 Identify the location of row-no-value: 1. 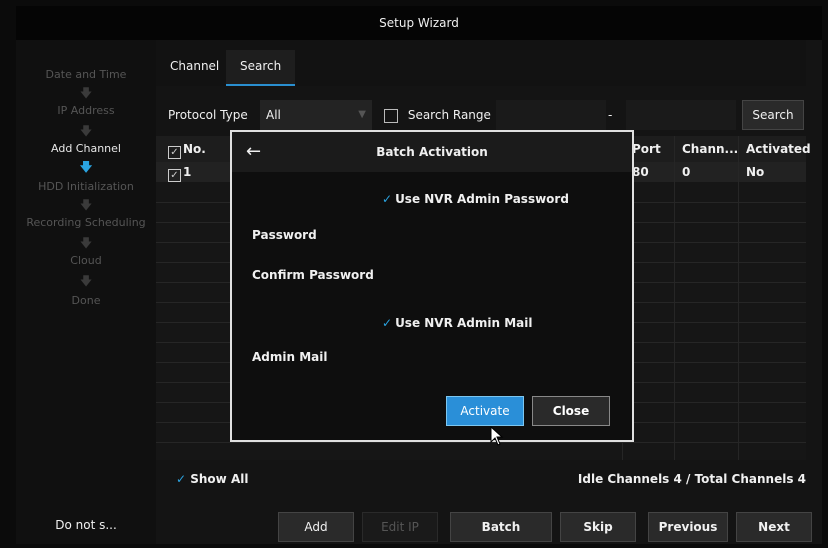
(187, 172).